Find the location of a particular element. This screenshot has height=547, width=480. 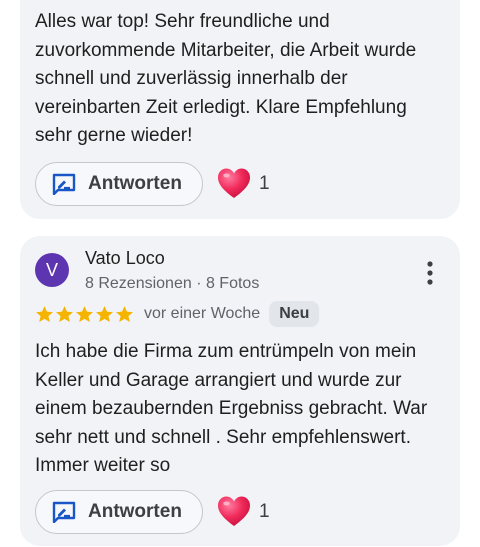

star-rating is located at coordinates (85, 314).